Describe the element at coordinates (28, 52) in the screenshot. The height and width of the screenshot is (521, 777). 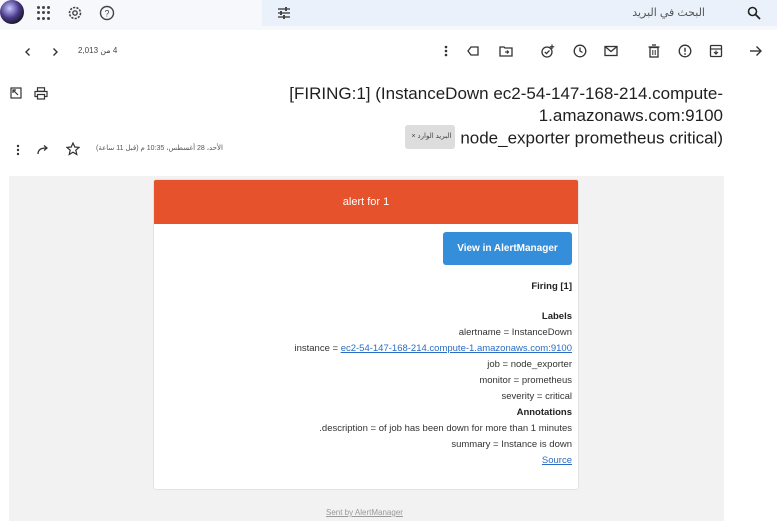
I see `prev-icon` at that location.